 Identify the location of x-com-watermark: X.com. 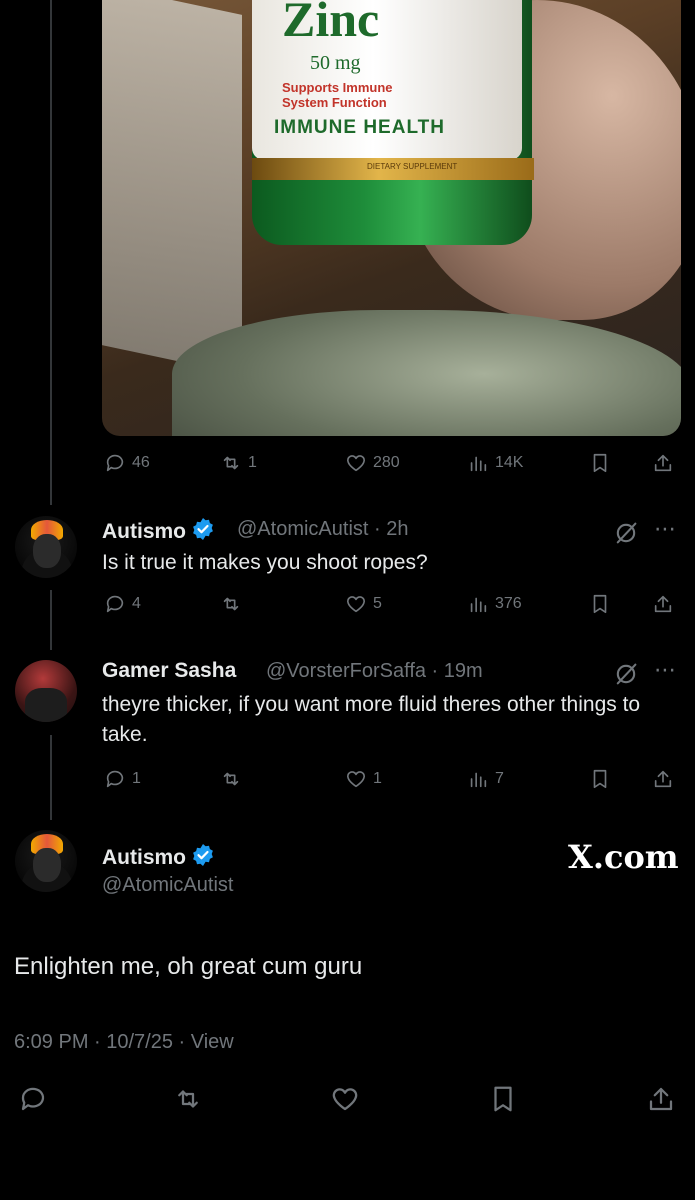
(623, 857).